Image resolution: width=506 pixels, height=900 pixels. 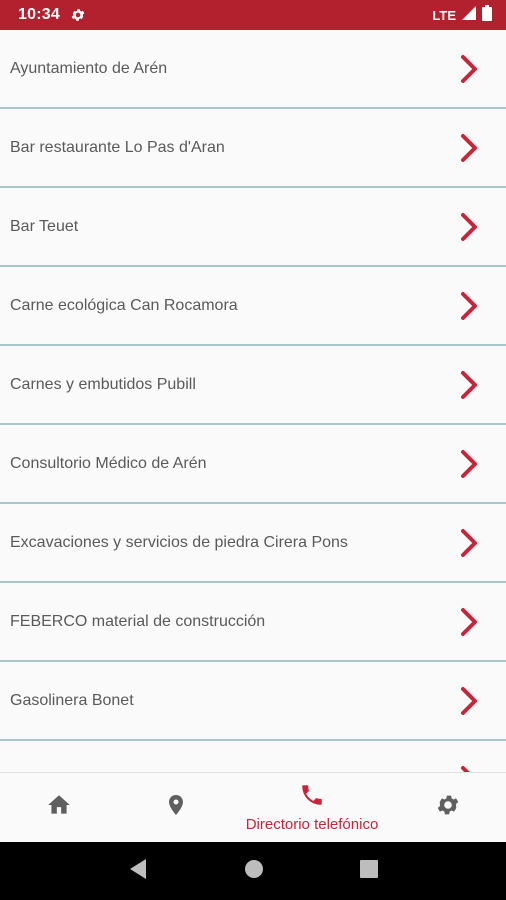 I want to click on nav-phone-directory-button: Directorio telefónico, so click(x=312, y=807).